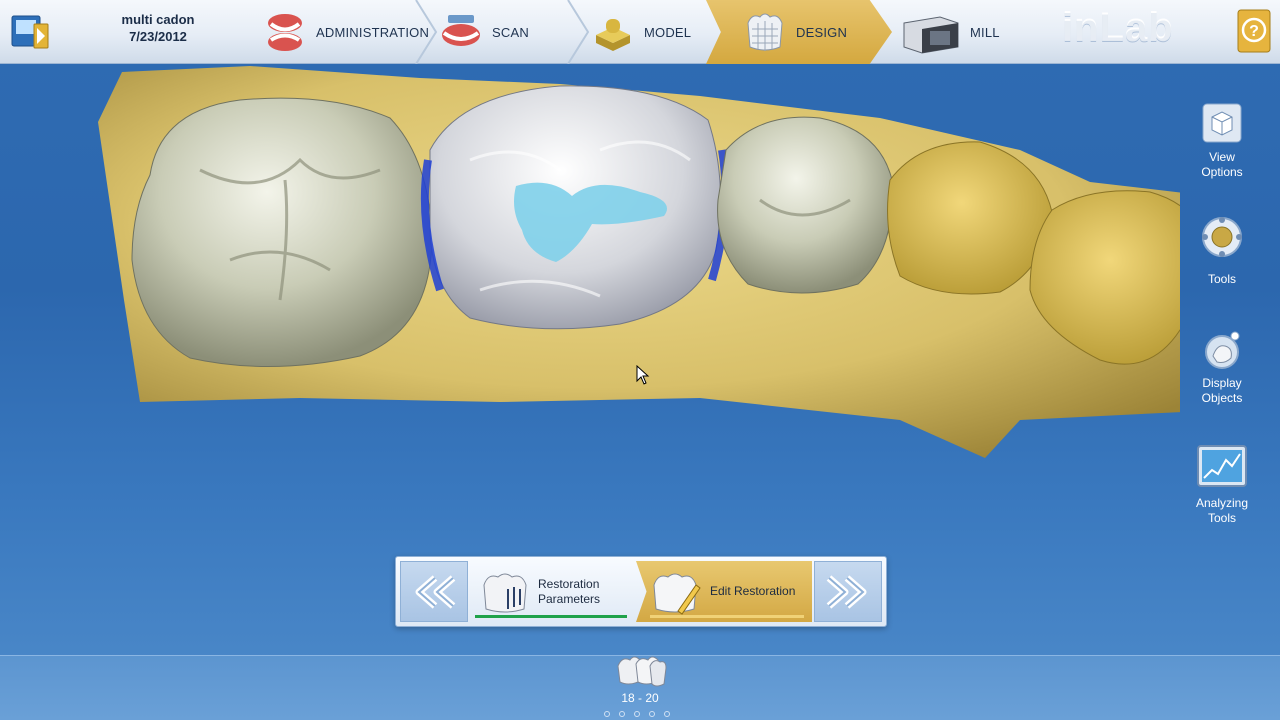 This screenshot has width=1280, height=720. What do you see at coordinates (668, 32) in the screenshot?
I see `step-model-label: MODEL` at bounding box center [668, 32].